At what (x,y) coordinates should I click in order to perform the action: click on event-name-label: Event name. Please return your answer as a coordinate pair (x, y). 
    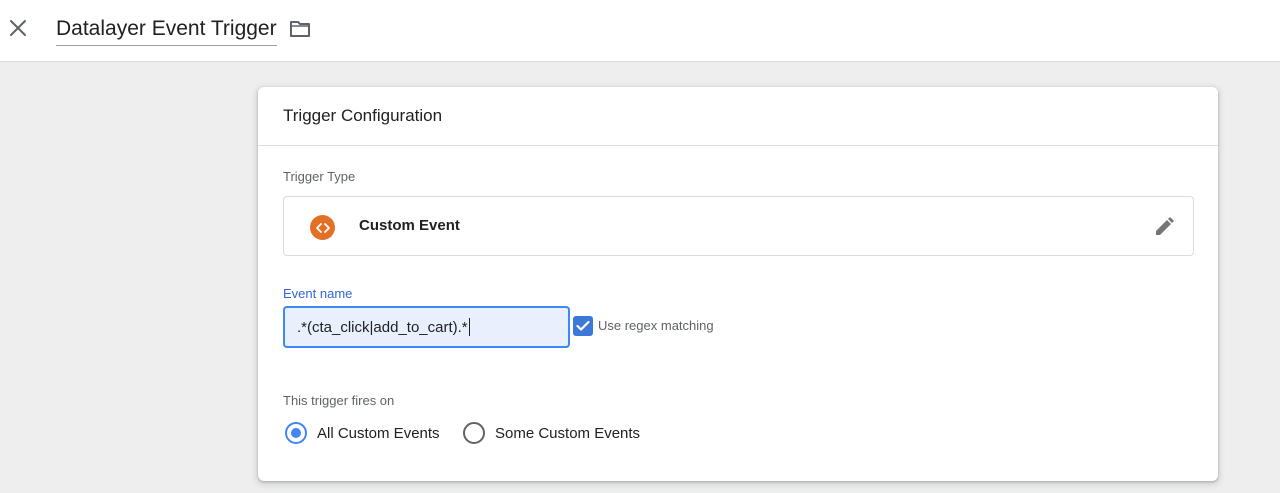
    Looking at the image, I should click on (318, 293).